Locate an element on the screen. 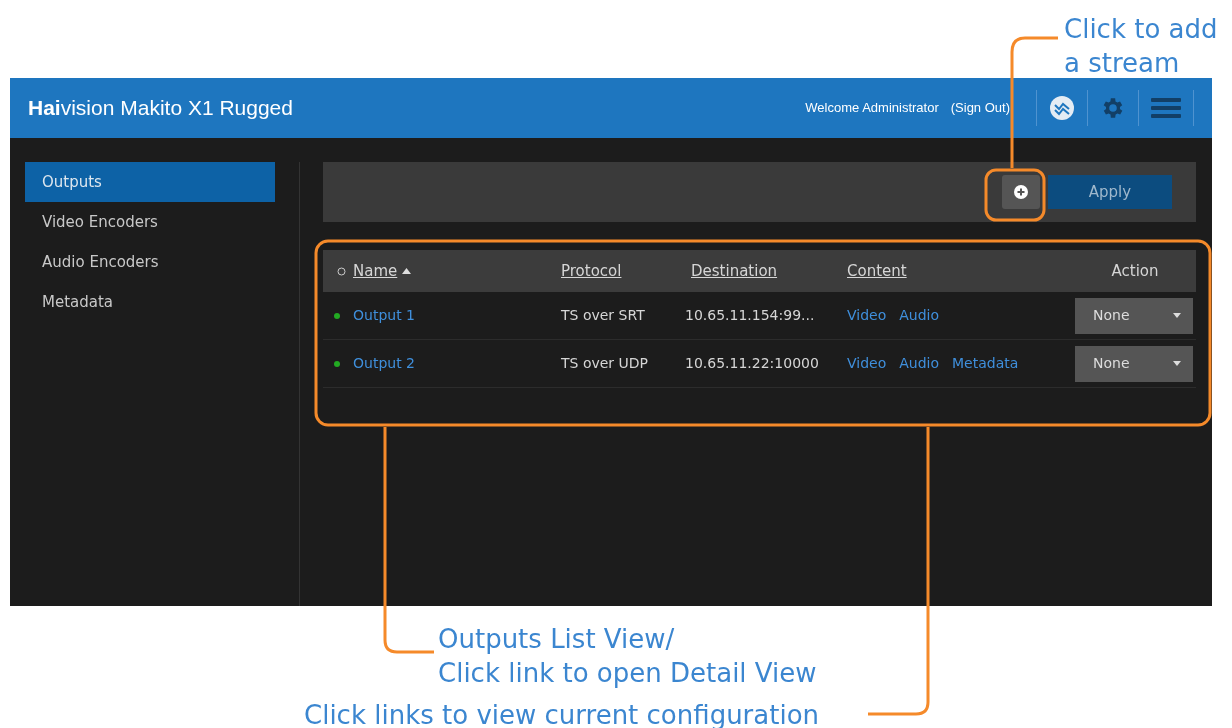  app-title: Haivision Makito X1 Rugged is located at coordinates (160, 108).